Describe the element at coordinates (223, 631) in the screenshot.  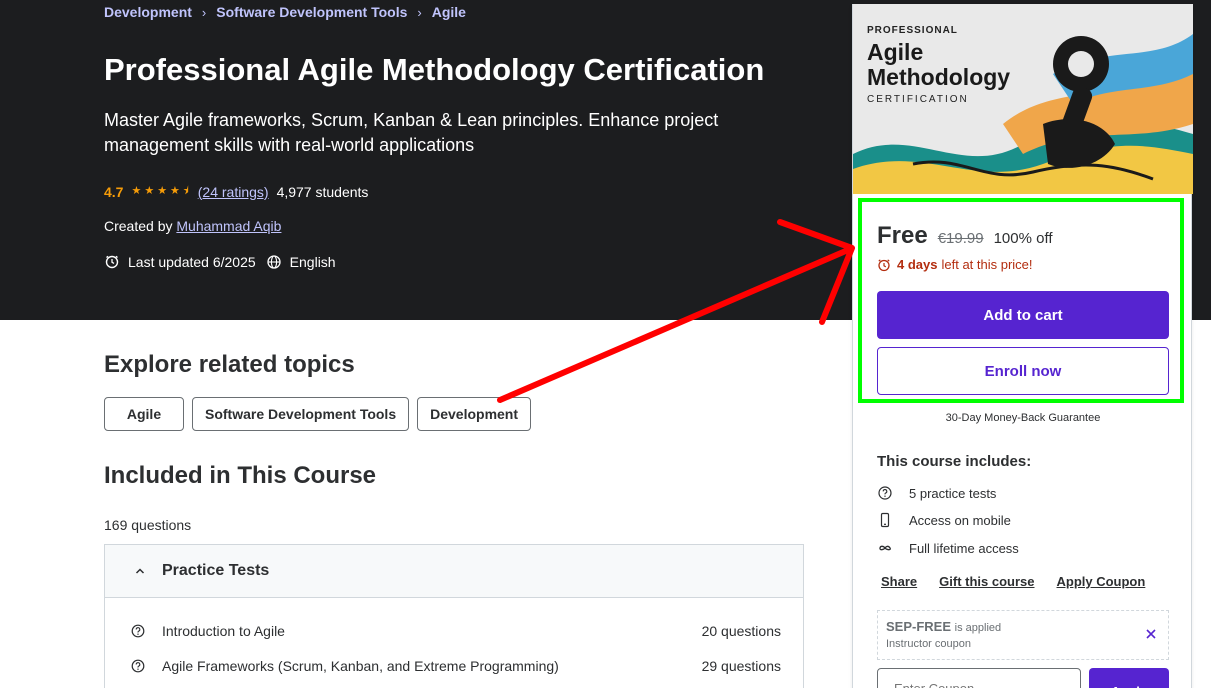
I see `lesson-name: Introduction to Agile` at that location.